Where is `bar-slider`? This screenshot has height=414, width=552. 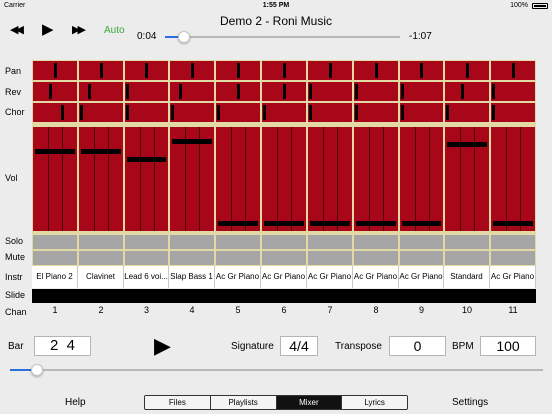 bar-slider is located at coordinates (276, 370).